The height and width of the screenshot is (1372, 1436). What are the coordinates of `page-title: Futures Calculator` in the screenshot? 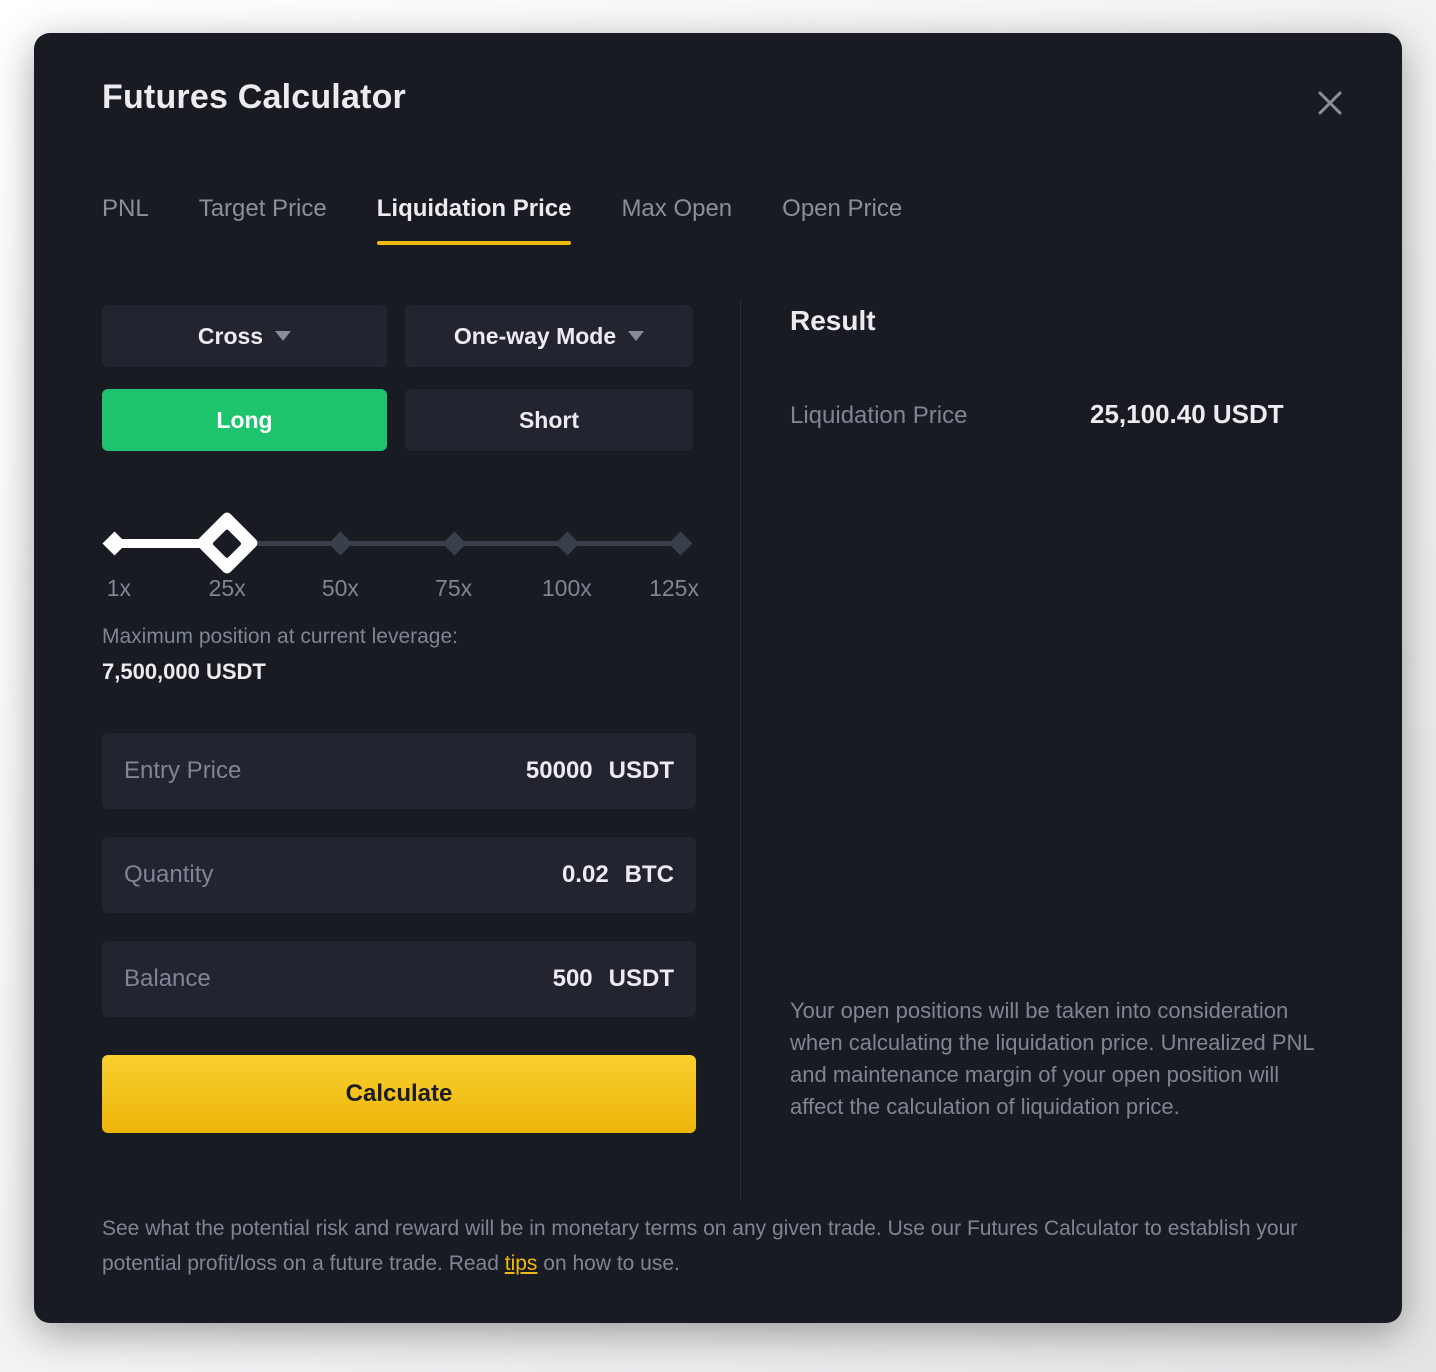 It's located at (254, 97).